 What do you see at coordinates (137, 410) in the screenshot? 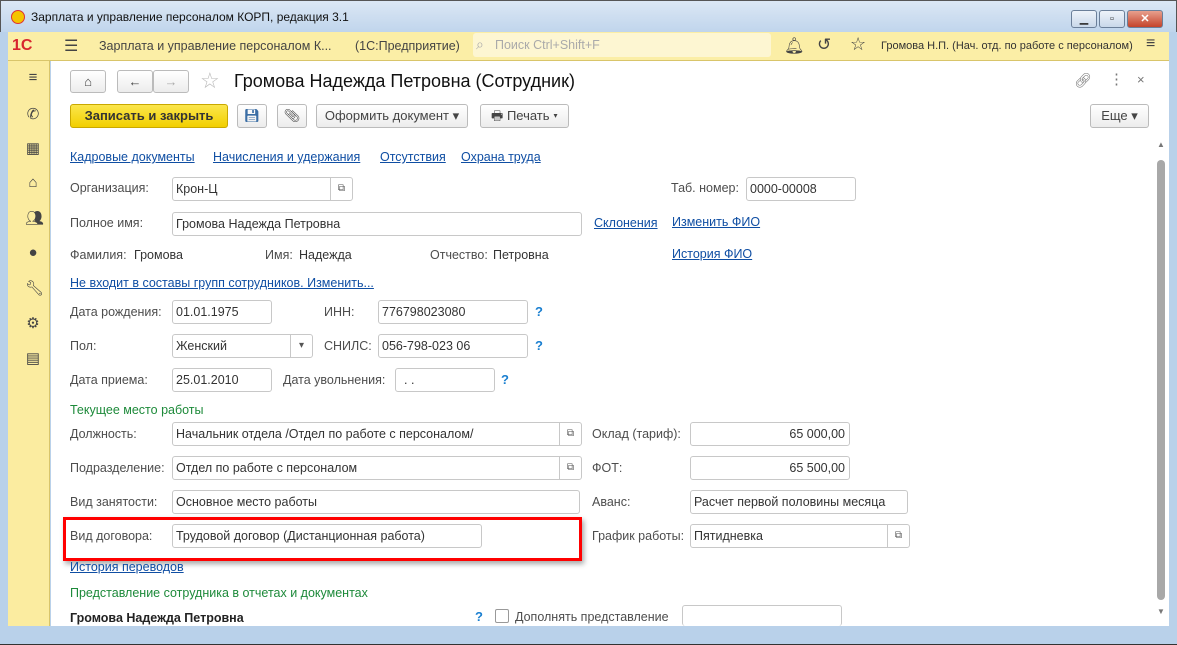
I see `current-job-section: Текущее место работы` at bounding box center [137, 410].